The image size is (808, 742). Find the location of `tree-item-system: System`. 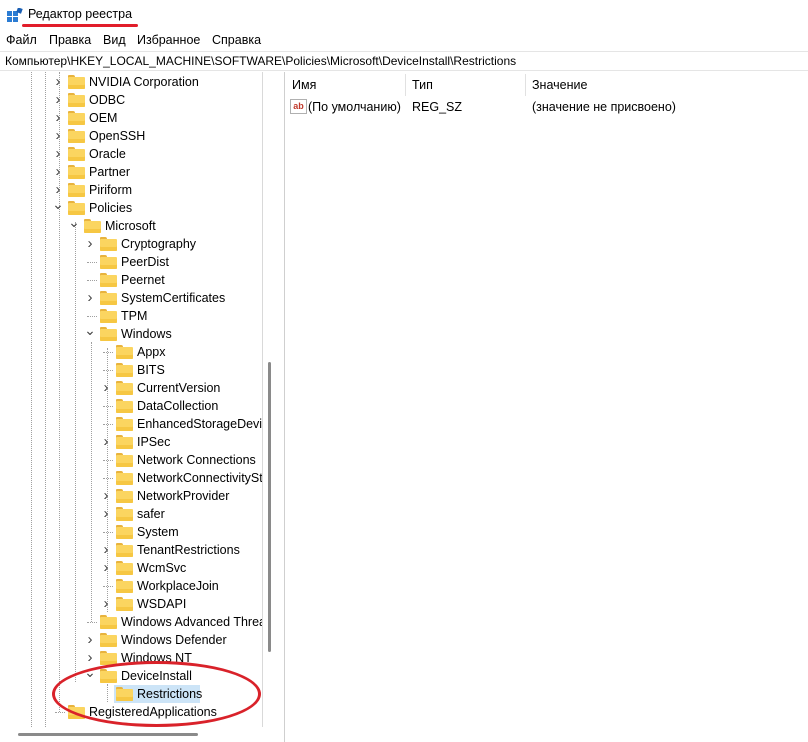

tree-item-system: System is located at coordinates (131, 532).